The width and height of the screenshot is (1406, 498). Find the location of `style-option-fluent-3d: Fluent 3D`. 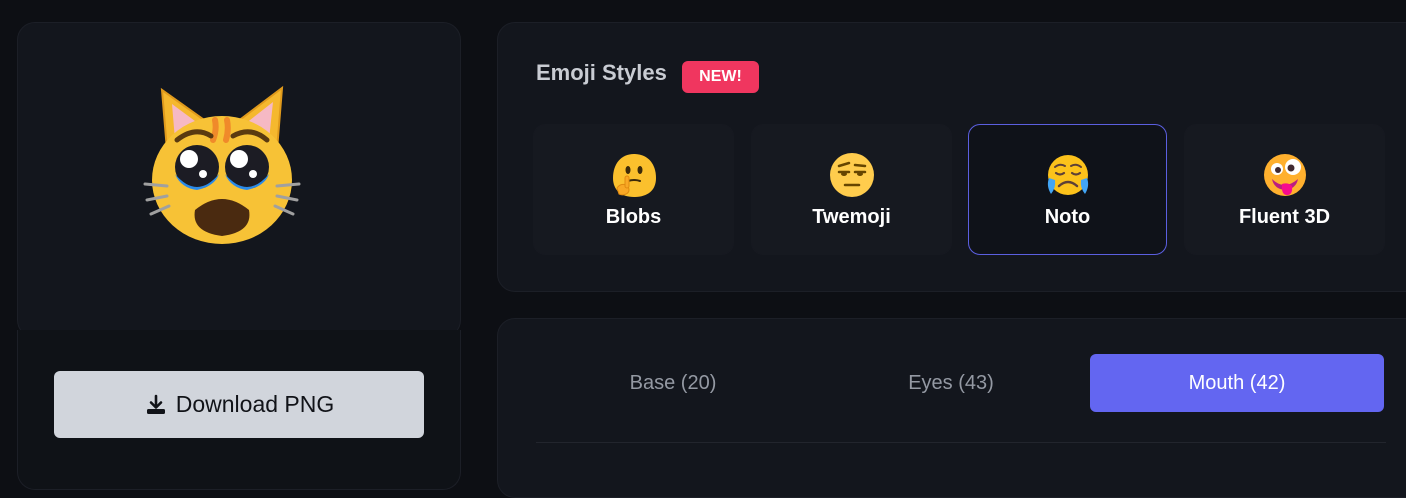

style-option-fluent-3d: Fluent 3D is located at coordinates (1284, 189).